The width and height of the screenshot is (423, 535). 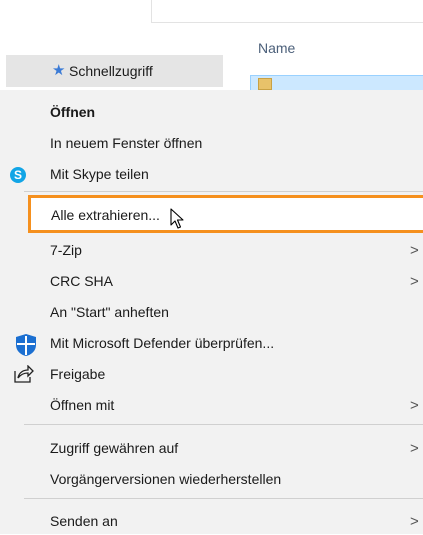 I want to click on menu-item-label: Freigabe, so click(x=78, y=374).